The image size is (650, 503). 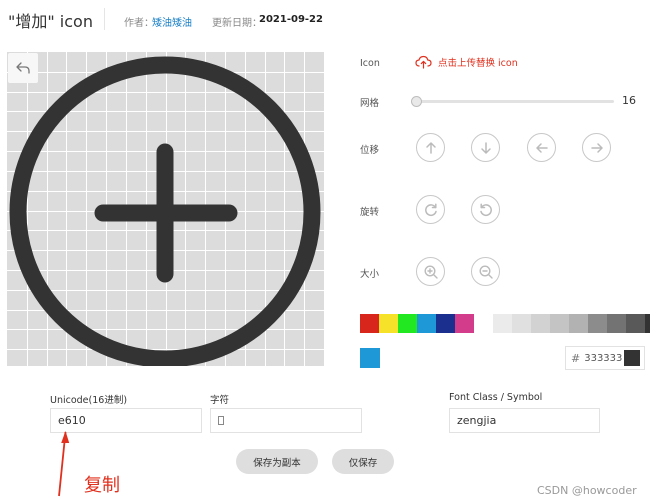 What do you see at coordinates (478, 63) in the screenshot?
I see `upload-text: 点击上传替换 icon` at bounding box center [478, 63].